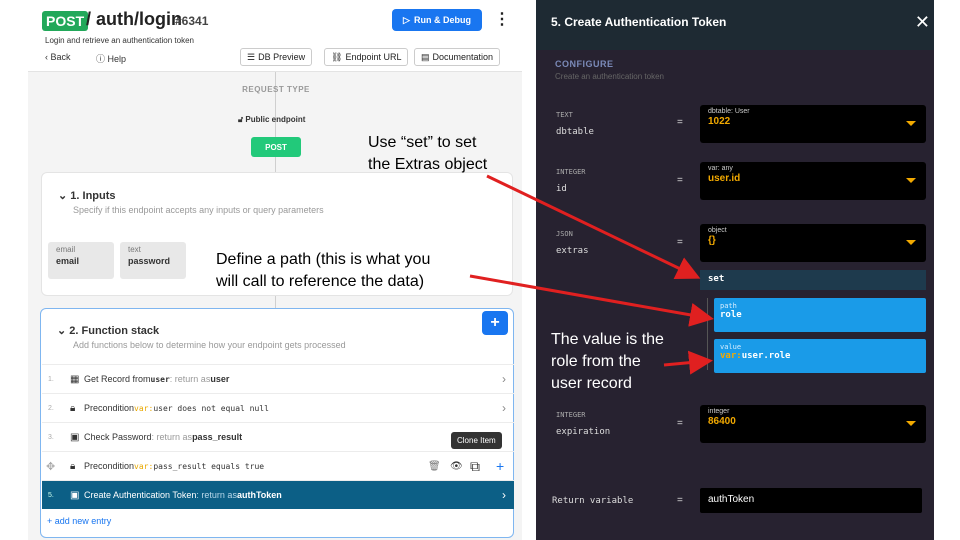  I want to click on panel-title: 5. Create Authentication Token, so click(639, 22).